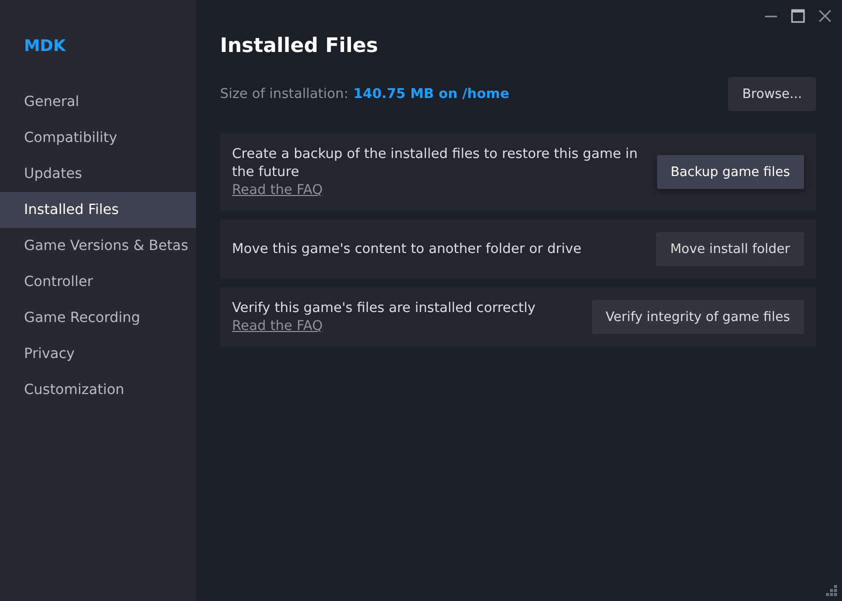 The width and height of the screenshot is (842, 601). What do you see at coordinates (435, 163) in the screenshot?
I see `action-description: Create a backup of the installed files to restore this game in the future` at bounding box center [435, 163].